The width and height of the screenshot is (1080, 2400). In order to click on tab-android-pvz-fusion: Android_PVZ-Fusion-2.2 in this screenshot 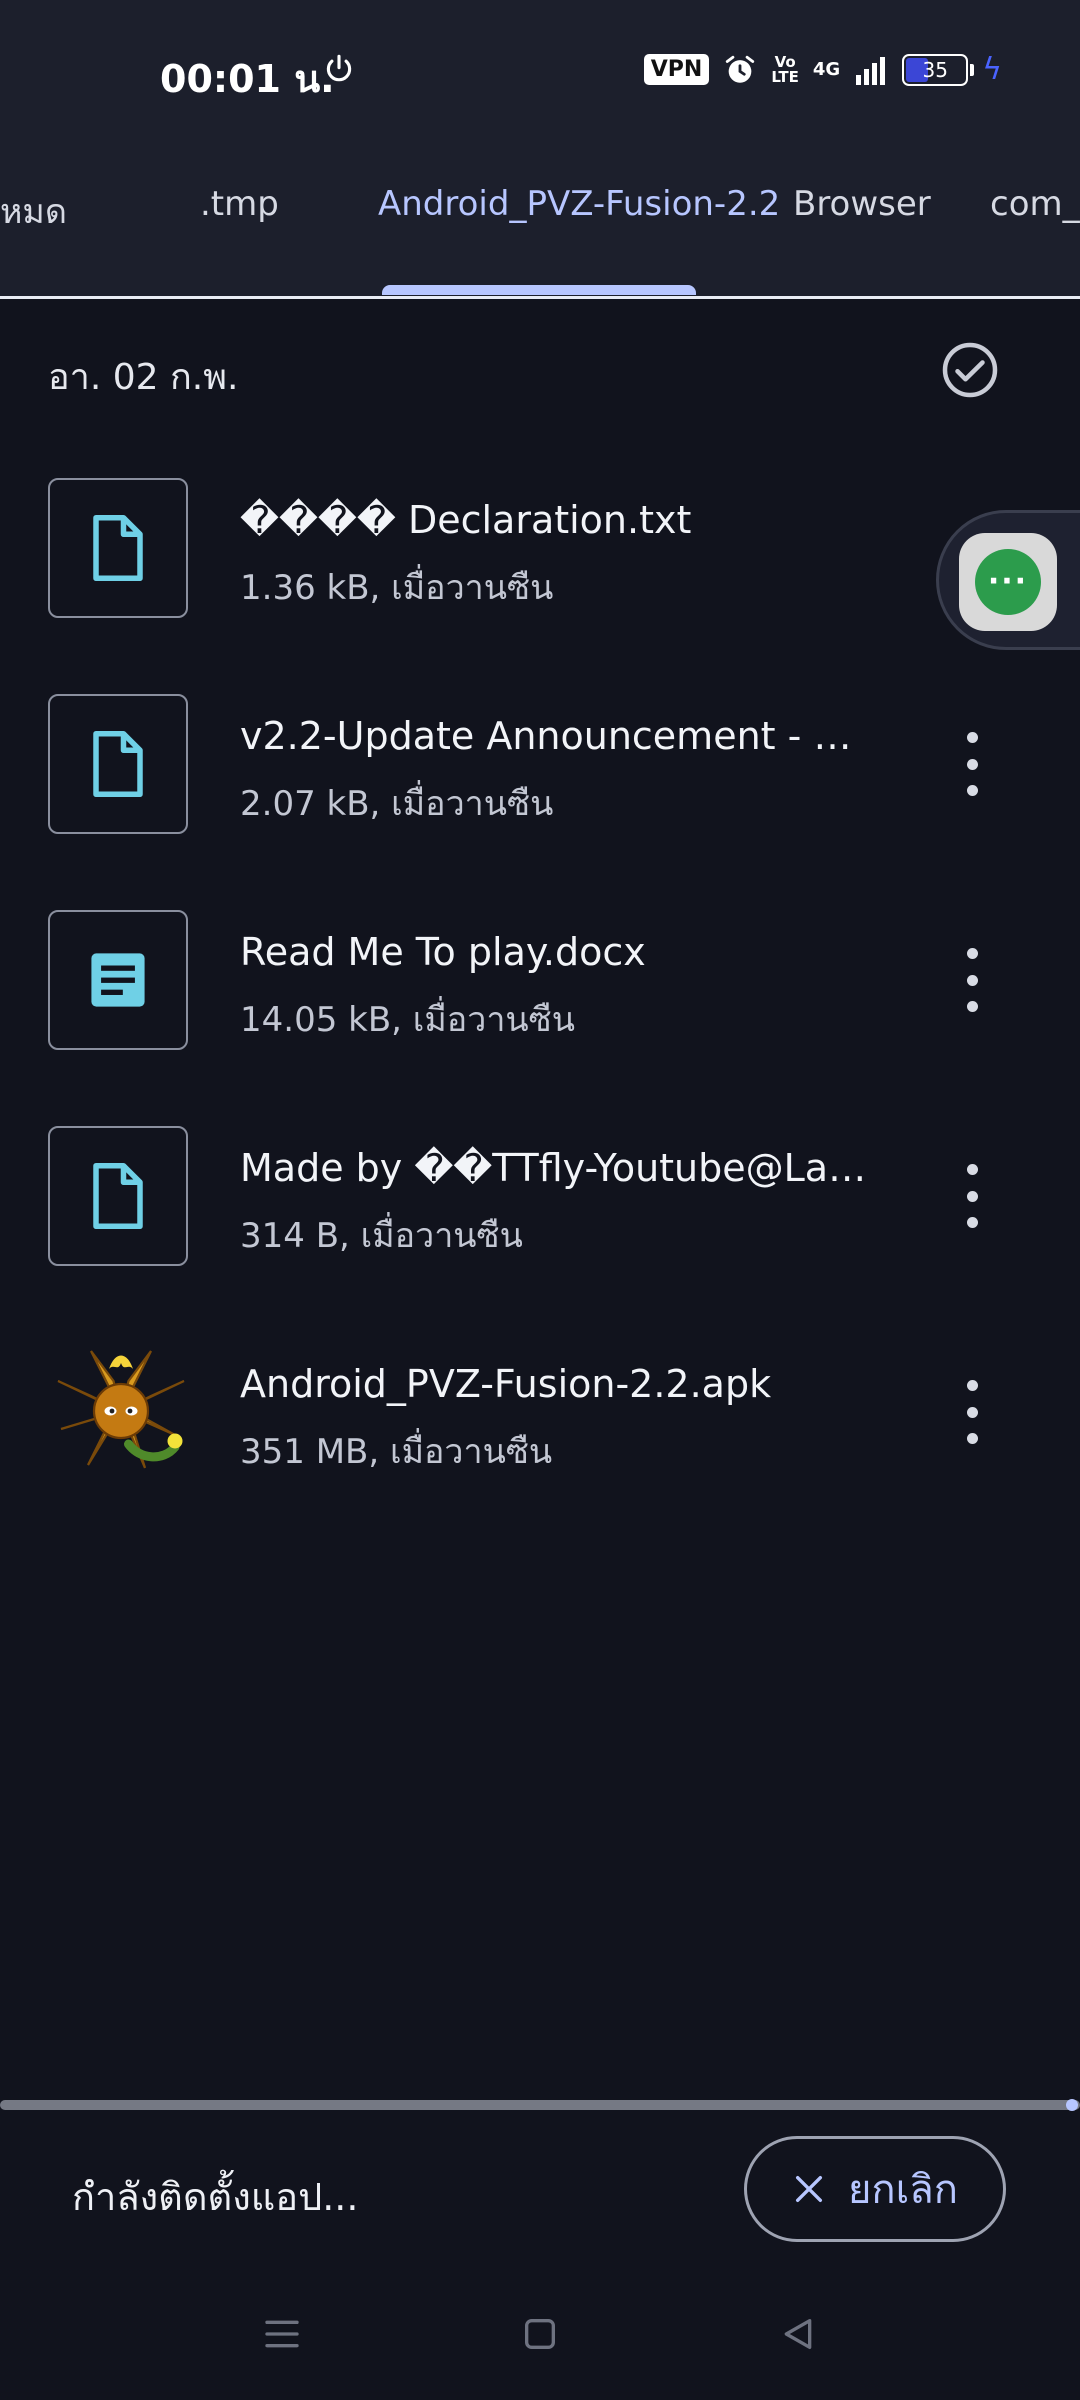, I will do `click(579, 204)`.